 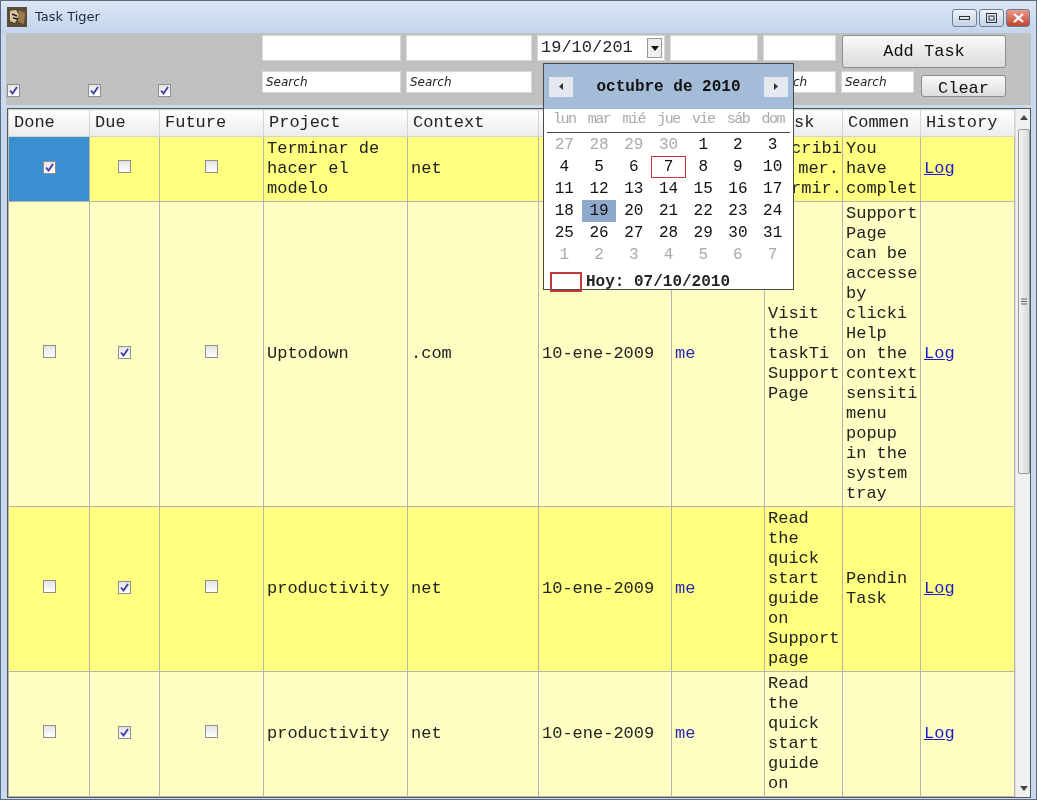 What do you see at coordinates (67, 17) in the screenshot?
I see `window-title: Task Tiger` at bounding box center [67, 17].